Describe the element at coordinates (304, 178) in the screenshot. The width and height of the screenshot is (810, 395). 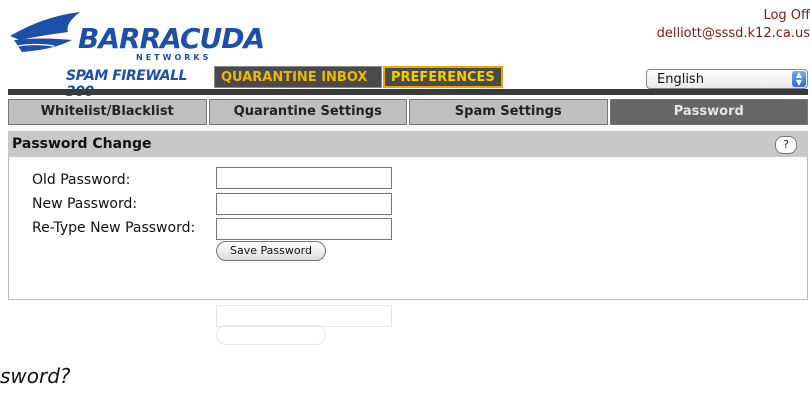
I see `old-password-field` at that location.